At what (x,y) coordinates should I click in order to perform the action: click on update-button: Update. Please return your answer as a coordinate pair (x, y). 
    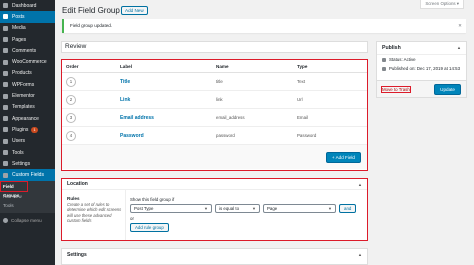
    Looking at the image, I should click on (447, 89).